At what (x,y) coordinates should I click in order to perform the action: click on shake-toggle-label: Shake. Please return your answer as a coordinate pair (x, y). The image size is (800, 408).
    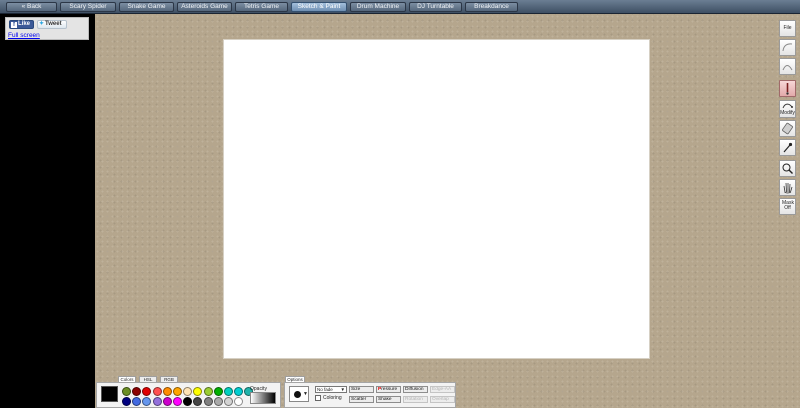
    Looking at the image, I should click on (385, 399).